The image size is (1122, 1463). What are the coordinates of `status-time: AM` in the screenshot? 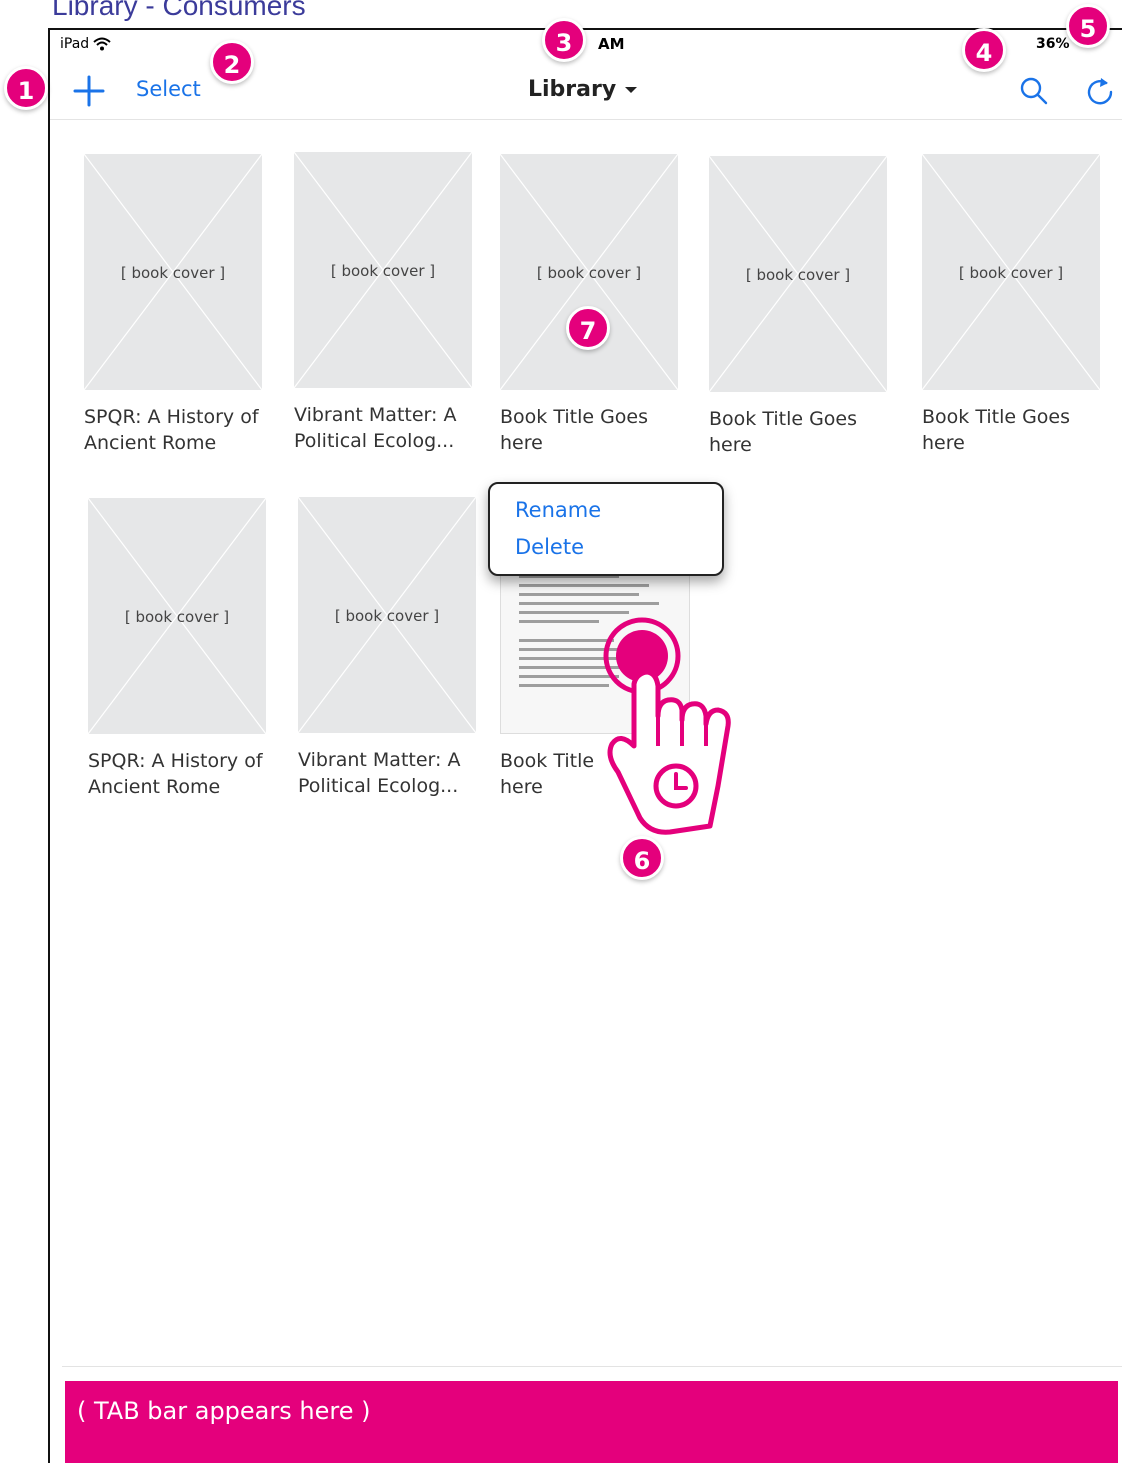 It's located at (611, 44).